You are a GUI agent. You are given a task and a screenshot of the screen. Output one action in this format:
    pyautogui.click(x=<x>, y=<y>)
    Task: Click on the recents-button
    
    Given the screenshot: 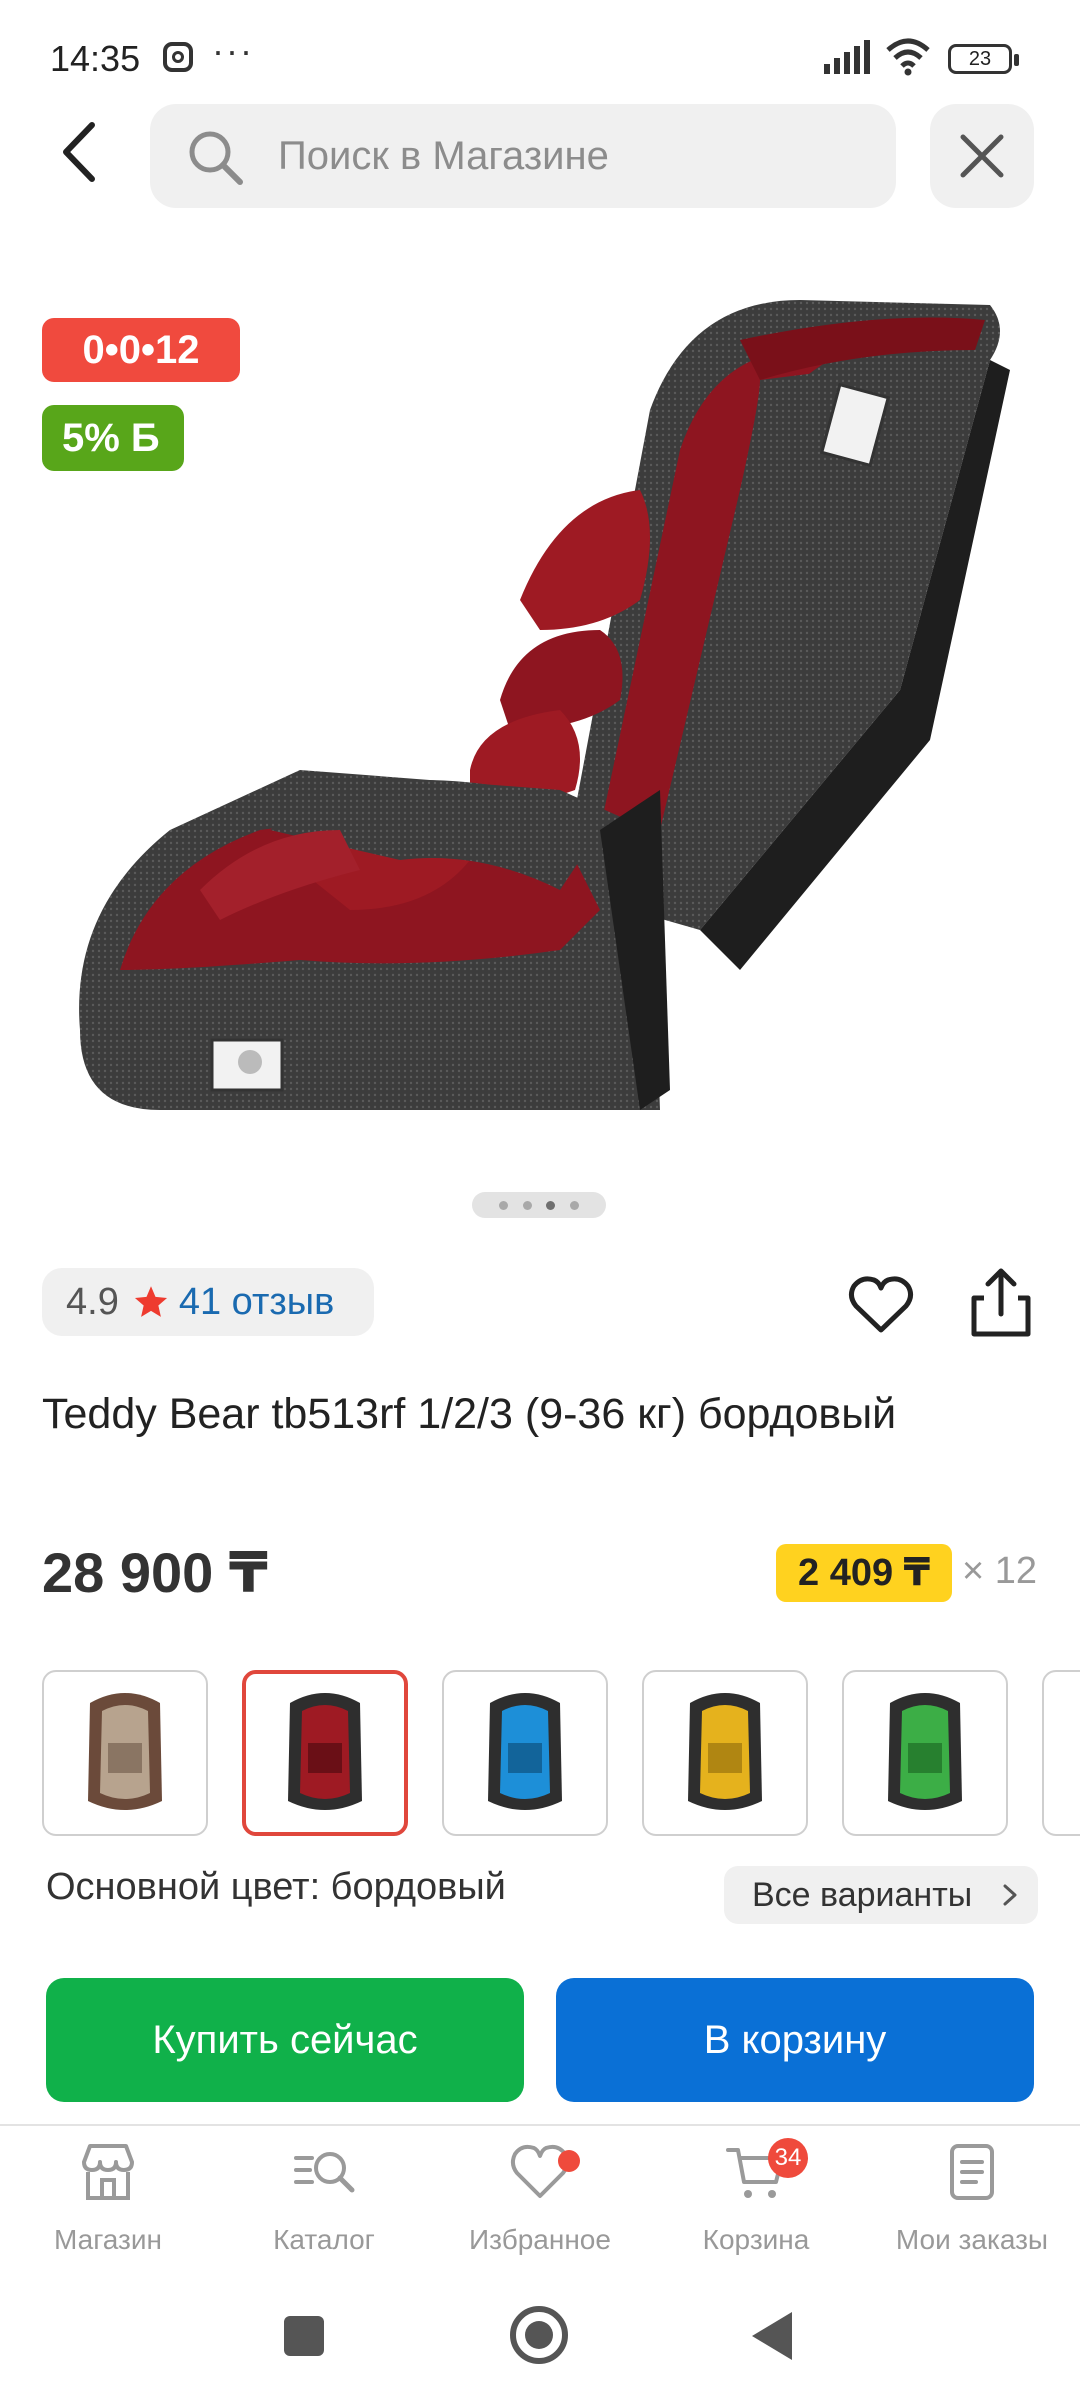 What is the action you would take?
    pyautogui.click(x=304, y=2336)
    